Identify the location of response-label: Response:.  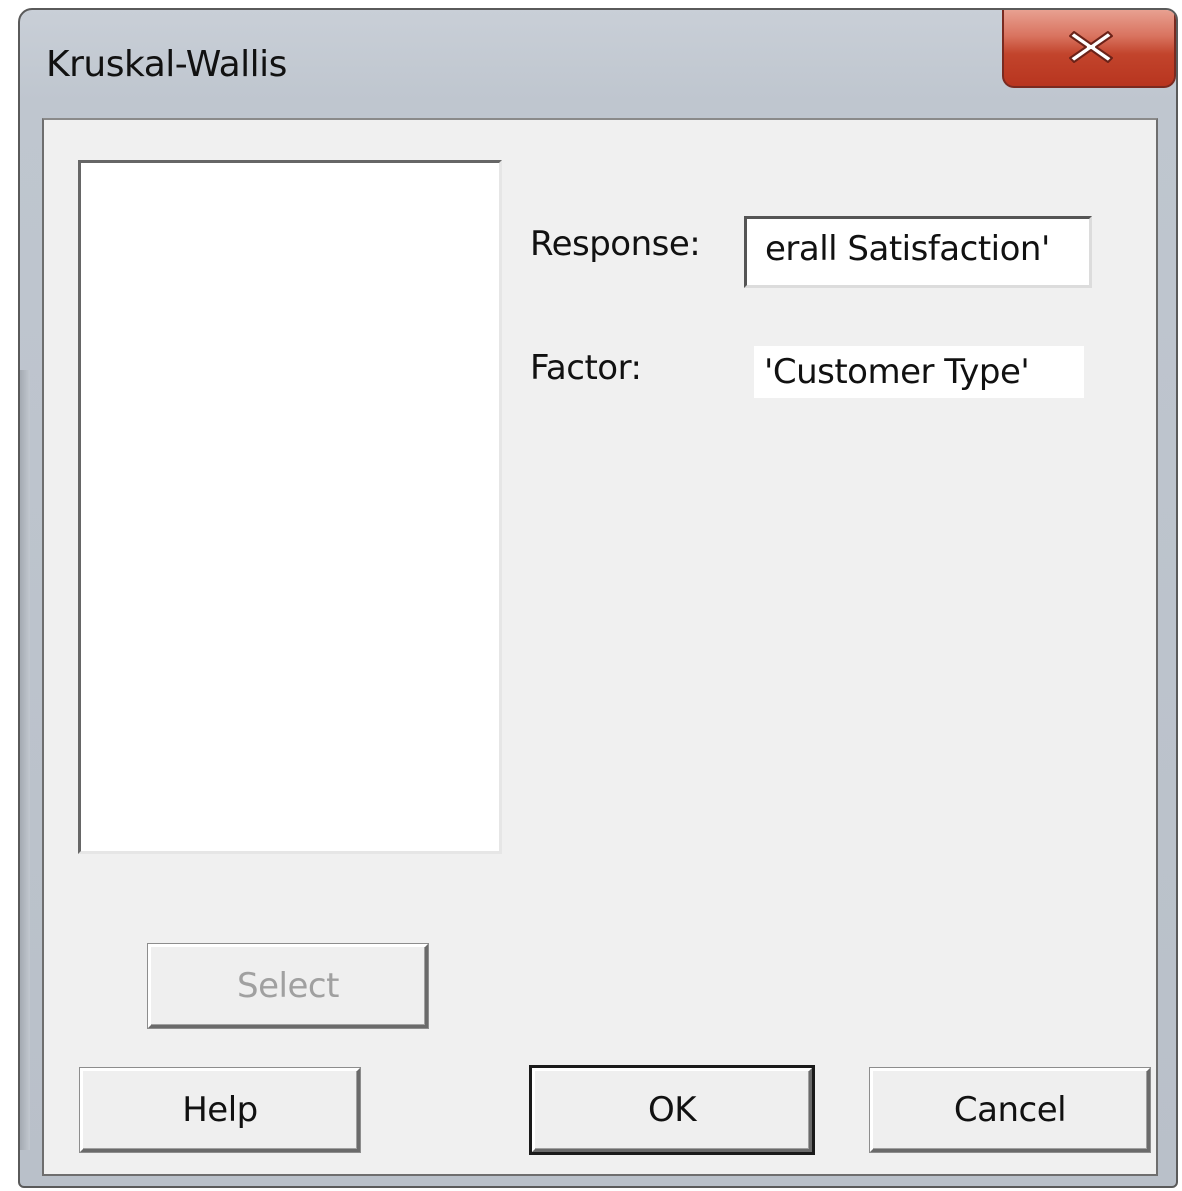
(615, 244).